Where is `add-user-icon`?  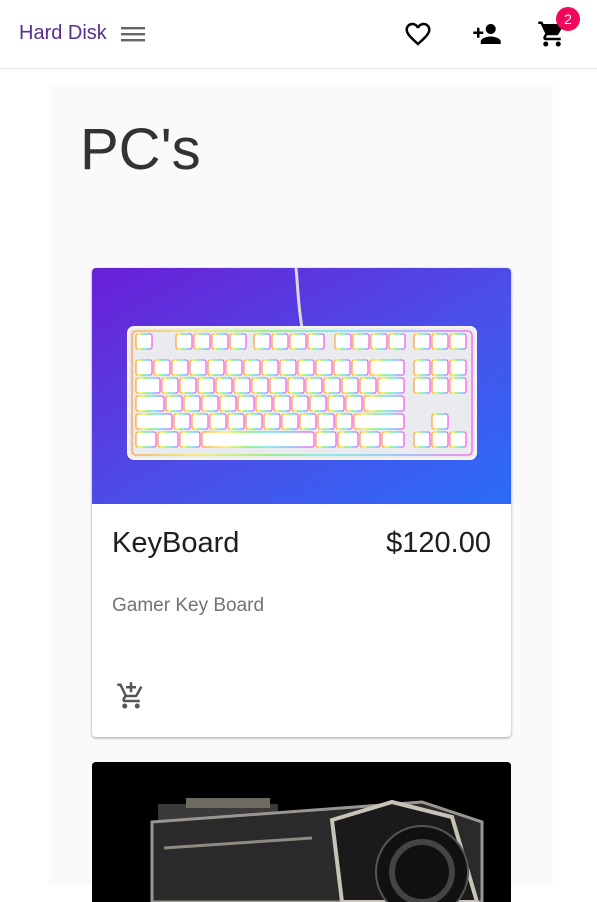
add-user-icon is located at coordinates (487, 34).